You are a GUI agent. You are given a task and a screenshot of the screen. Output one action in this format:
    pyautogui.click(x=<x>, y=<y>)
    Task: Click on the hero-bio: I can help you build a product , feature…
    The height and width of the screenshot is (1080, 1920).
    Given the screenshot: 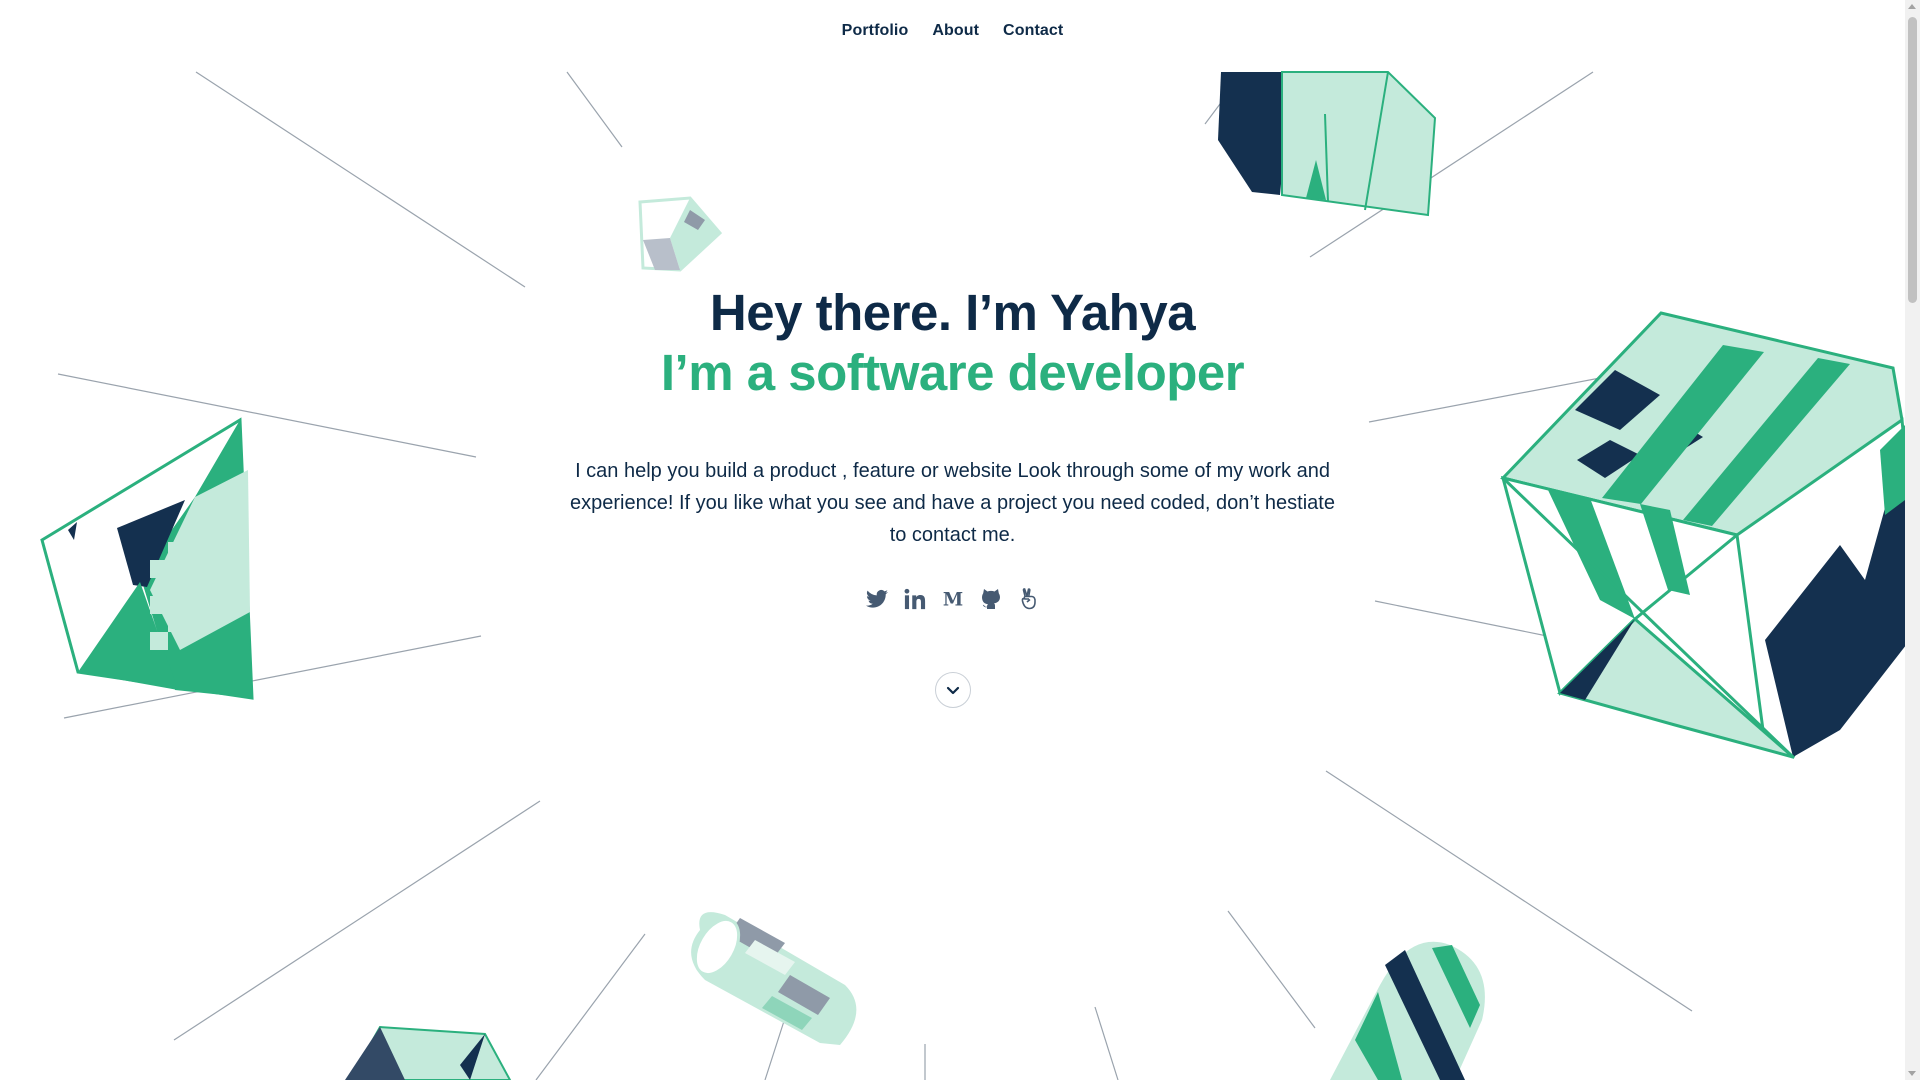 What is the action you would take?
    pyautogui.click(x=952, y=503)
    